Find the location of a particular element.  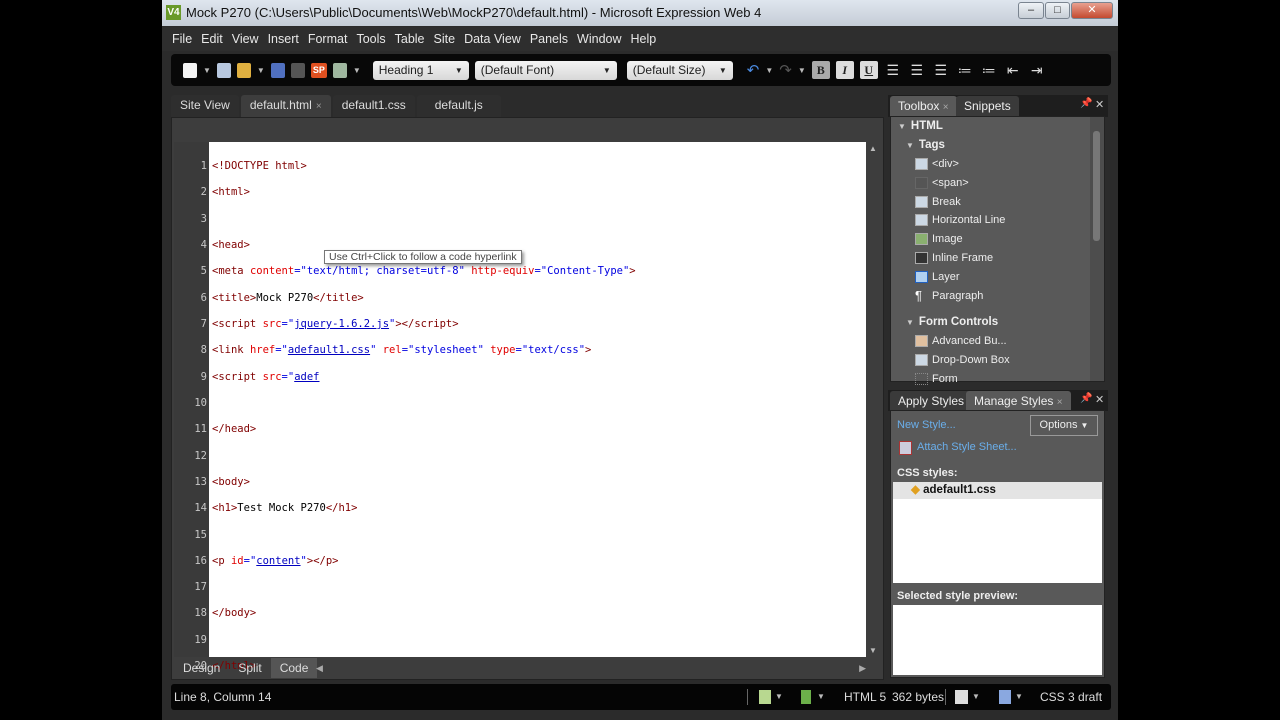

decrease-indent-icon: ⇤ is located at coordinates (1013, 70).